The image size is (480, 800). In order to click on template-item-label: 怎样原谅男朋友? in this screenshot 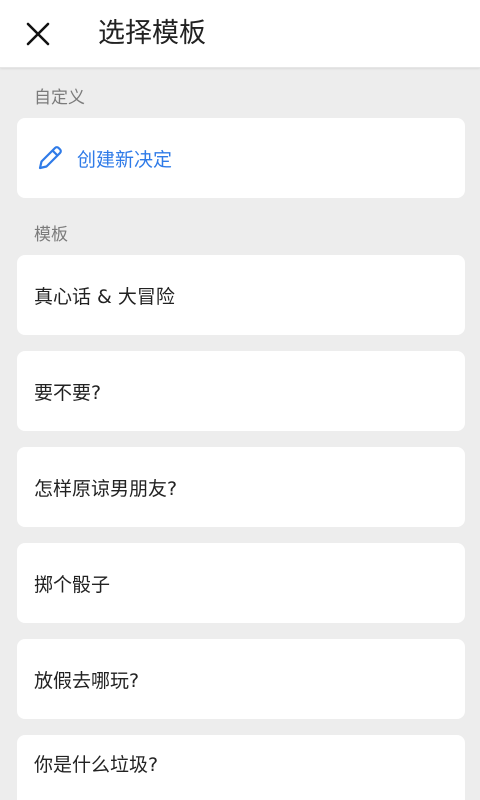, I will do `click(106, 488)`.